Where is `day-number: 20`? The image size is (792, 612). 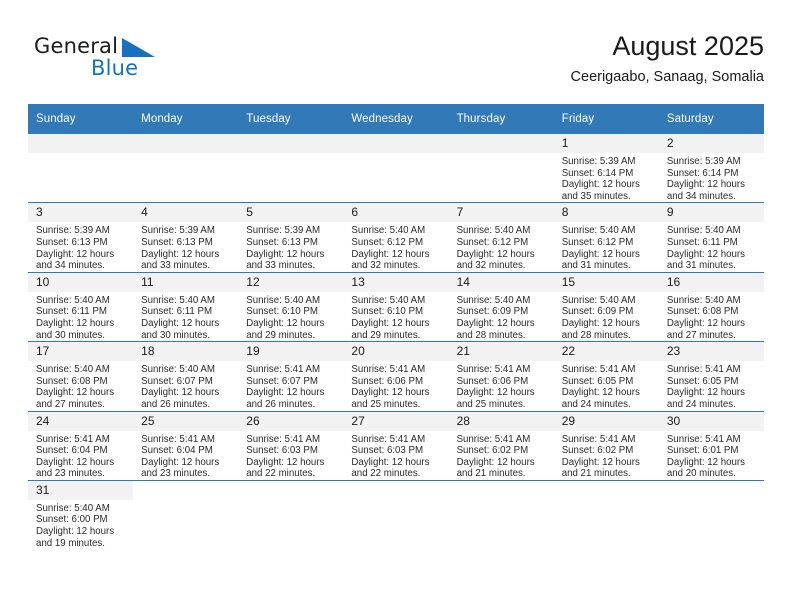 day-number: 20 is located at coordinates (396, 352).